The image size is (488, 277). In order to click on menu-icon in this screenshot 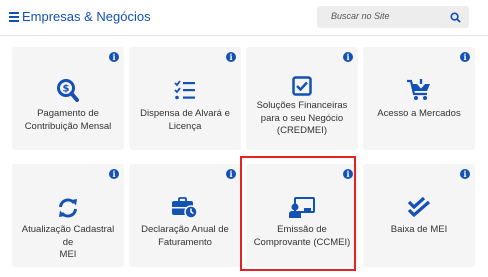, I will do `click(14, 17)`.